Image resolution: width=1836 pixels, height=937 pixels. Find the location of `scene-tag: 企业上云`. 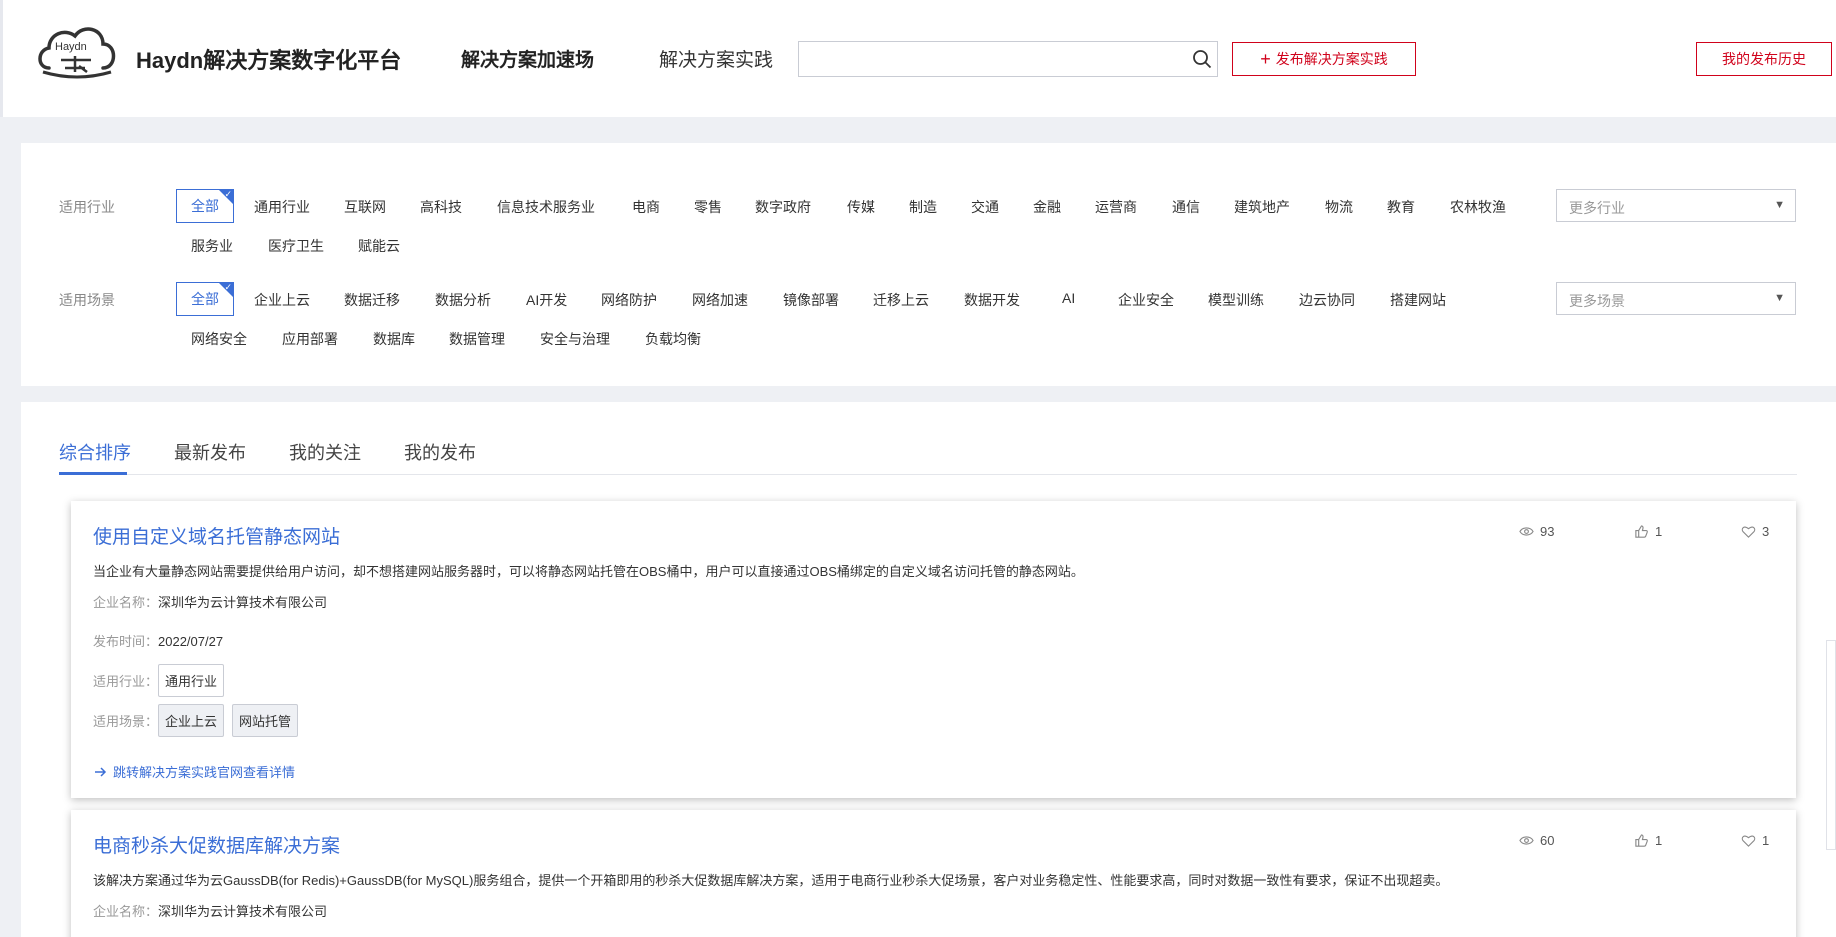

scene-tag: 企业上云 is located at coordinates (191, 720).